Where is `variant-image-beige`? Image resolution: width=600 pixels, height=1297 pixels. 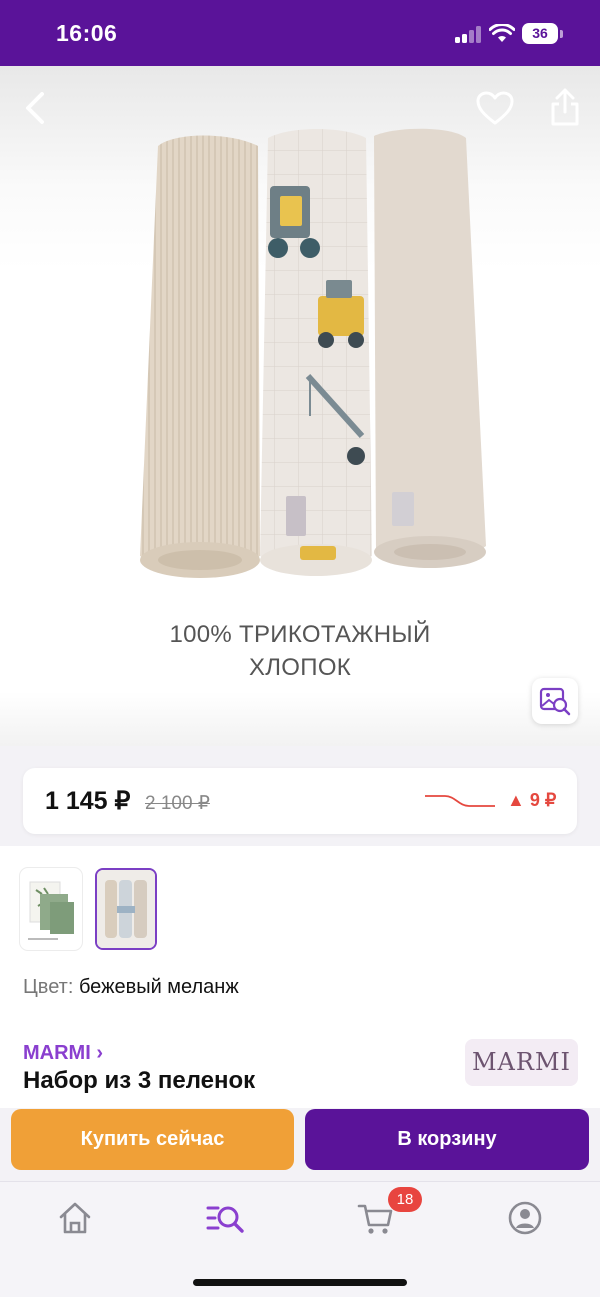 variant-image-beige is located at coordinates (126, 909).